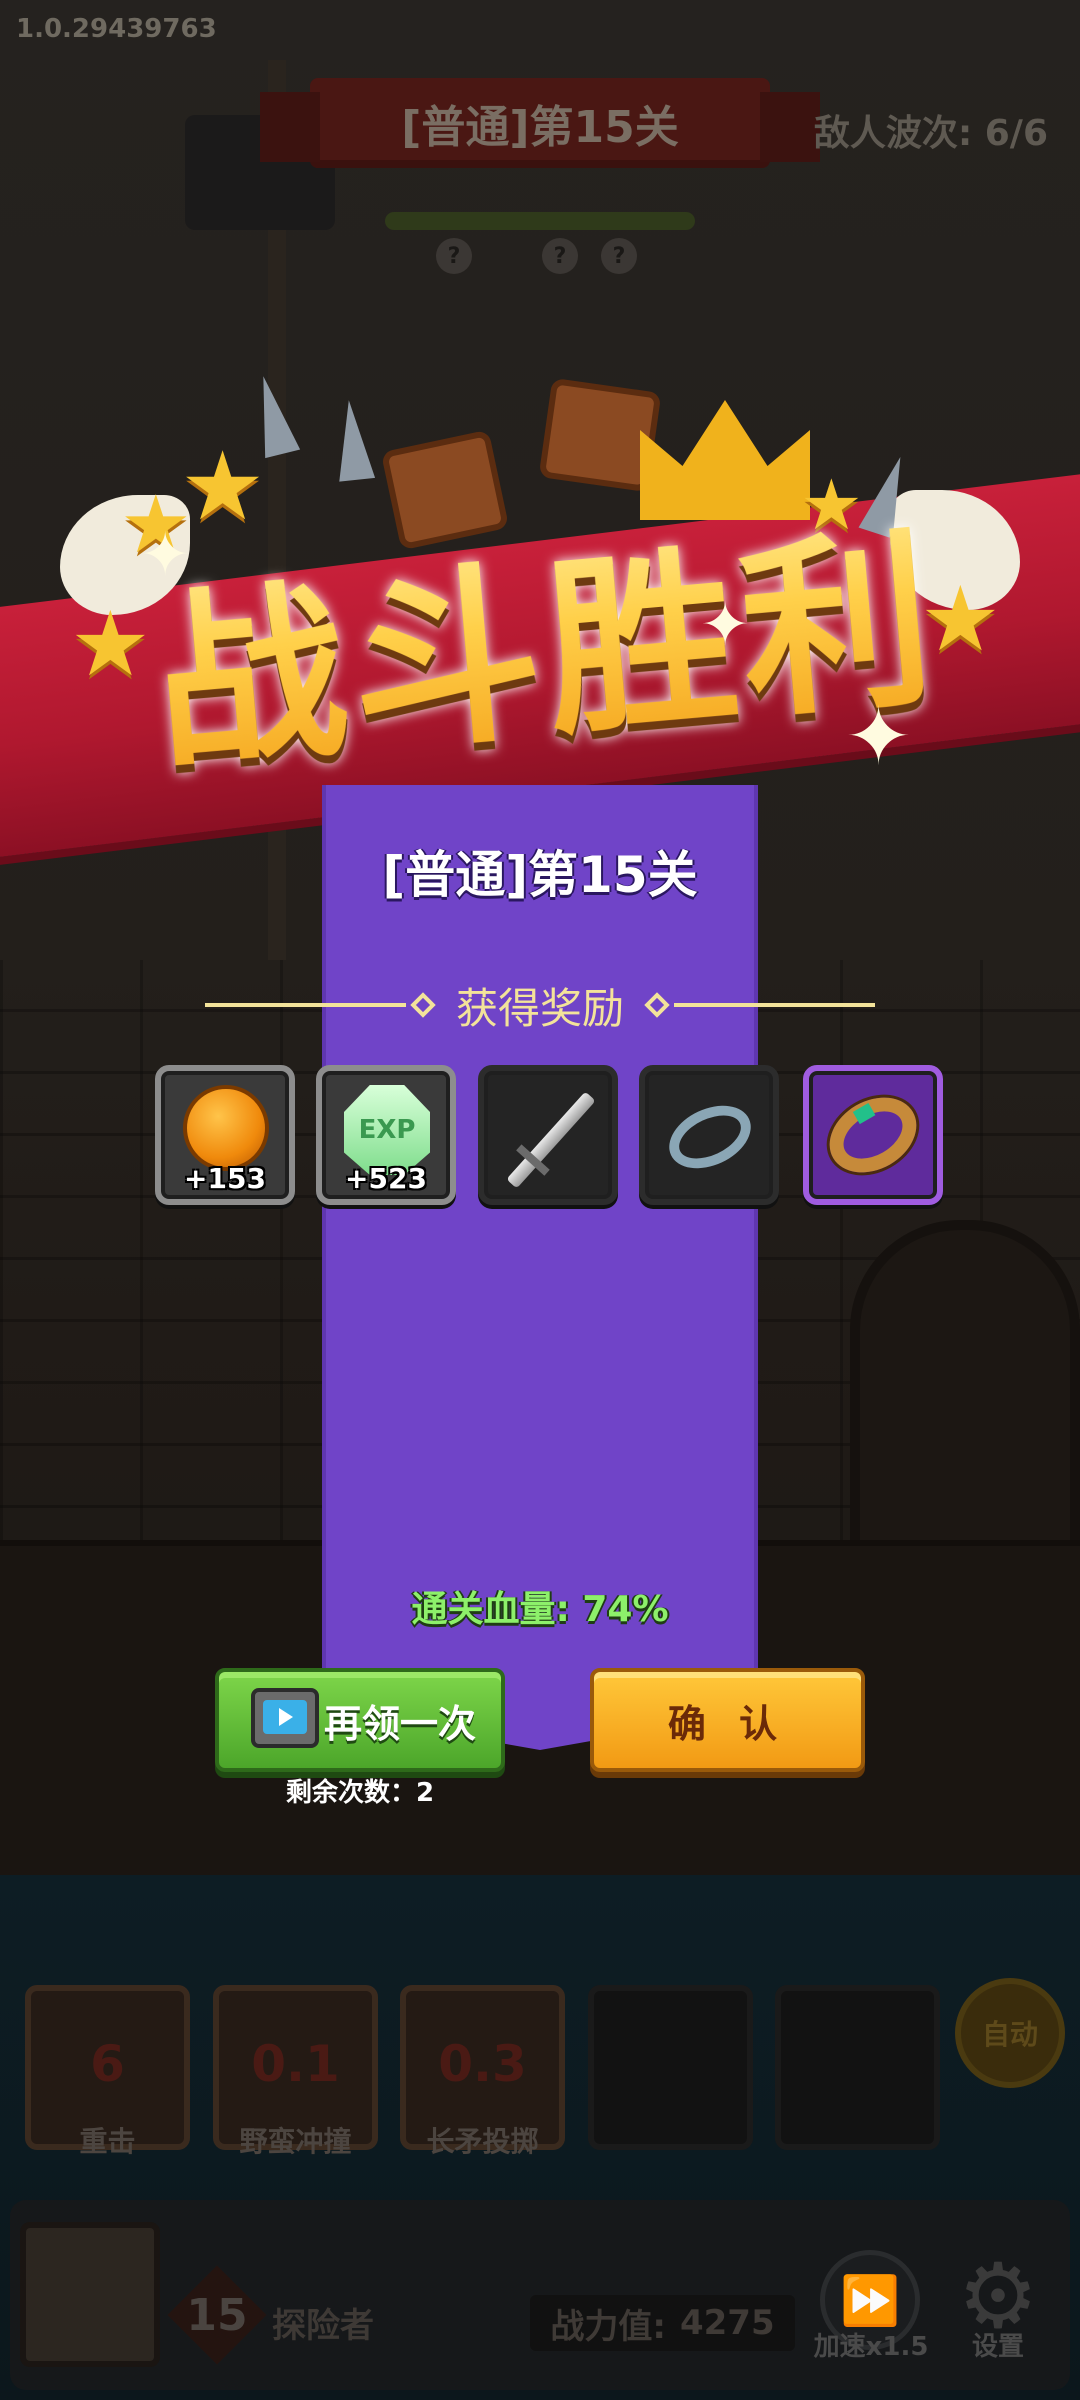  I want to click on avatar, so click(90, 2294).